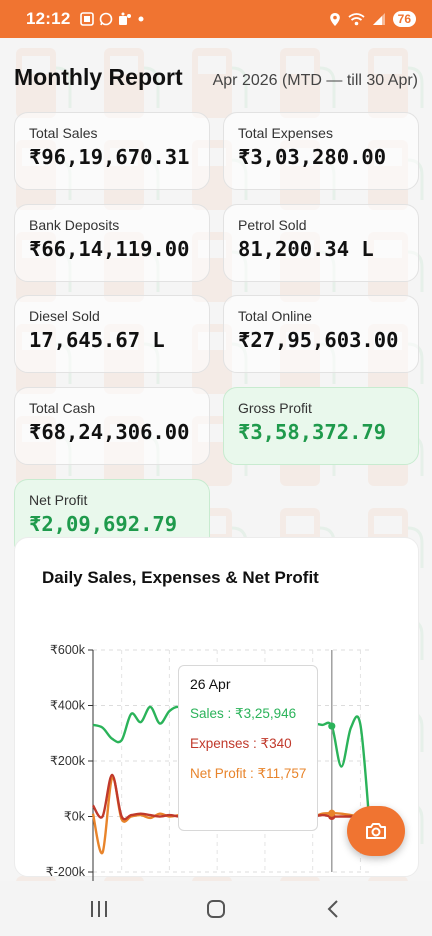 The width and height of the screenshot is (432, 936). I want to click on home-icon, so click(215, 908).